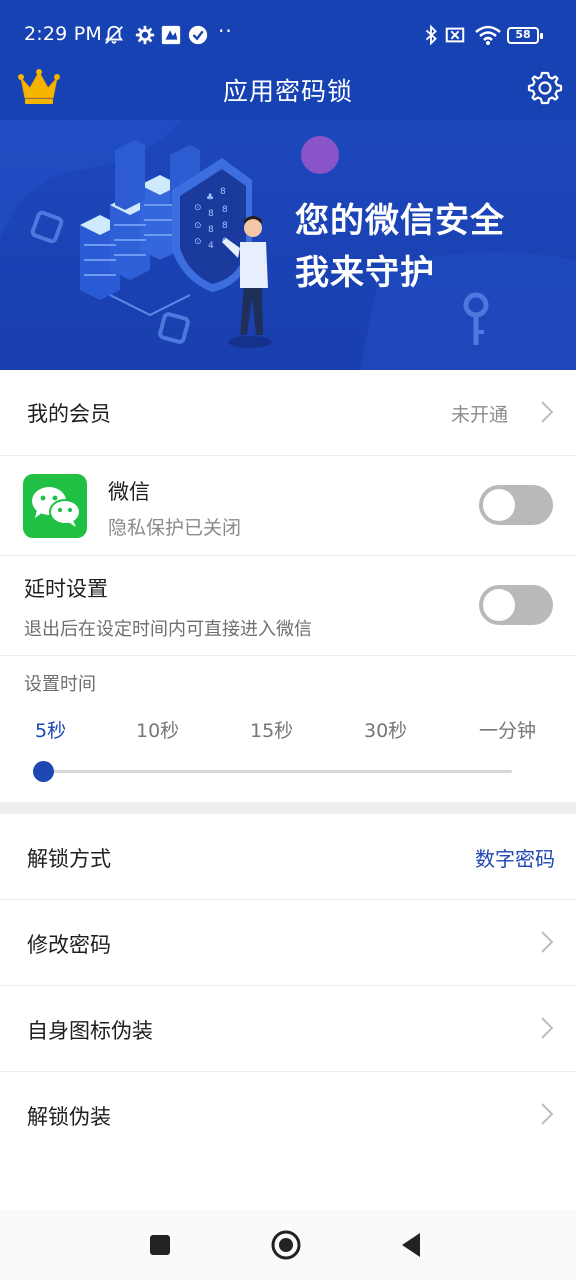 The width and height of the screenshot is (576, 1280). Describe the element at coordinates (288, 856) in the screenshot. I see `unlock-method-row: 解锁方式 数字密码` at that location.